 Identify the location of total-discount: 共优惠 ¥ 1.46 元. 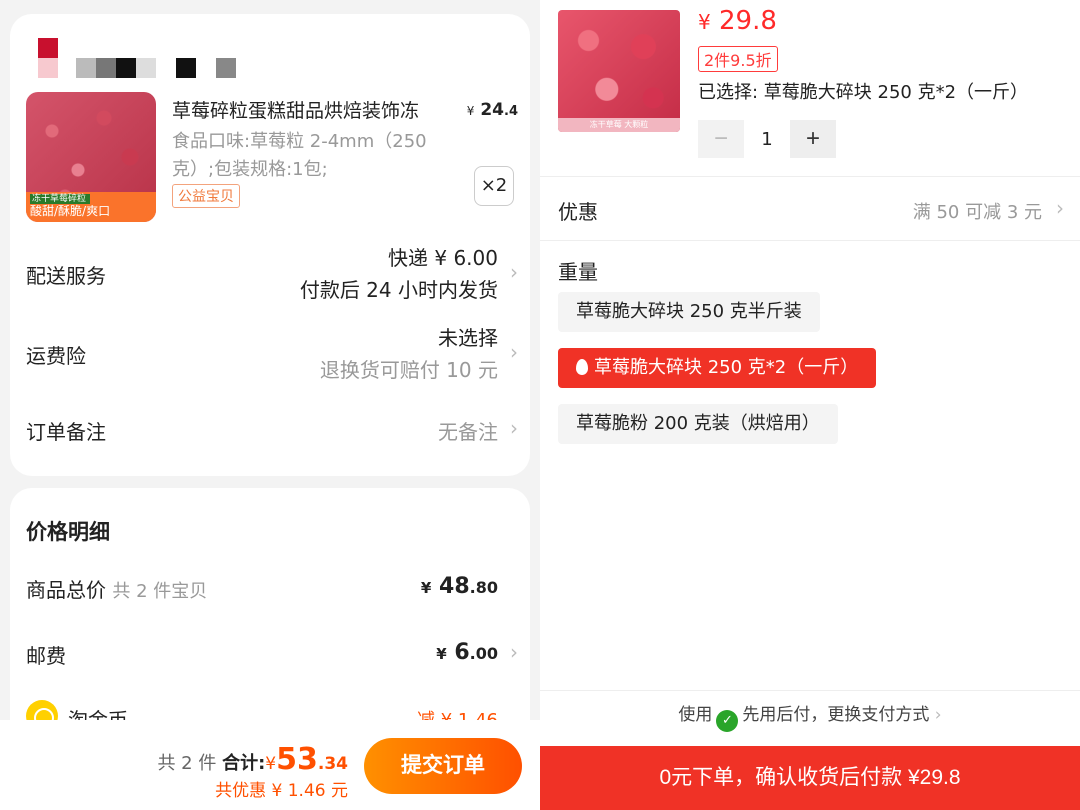
(281, 791).